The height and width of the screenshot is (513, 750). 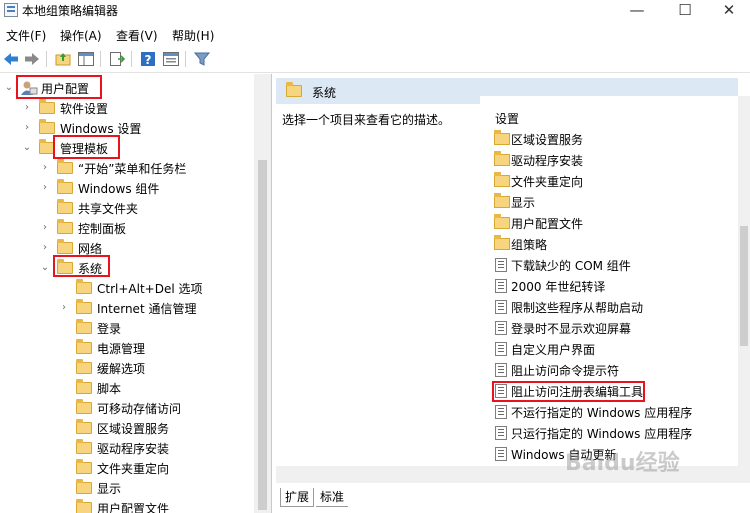 I want to click on tree-item: 共享文件夹, so click(x=127, y=208).